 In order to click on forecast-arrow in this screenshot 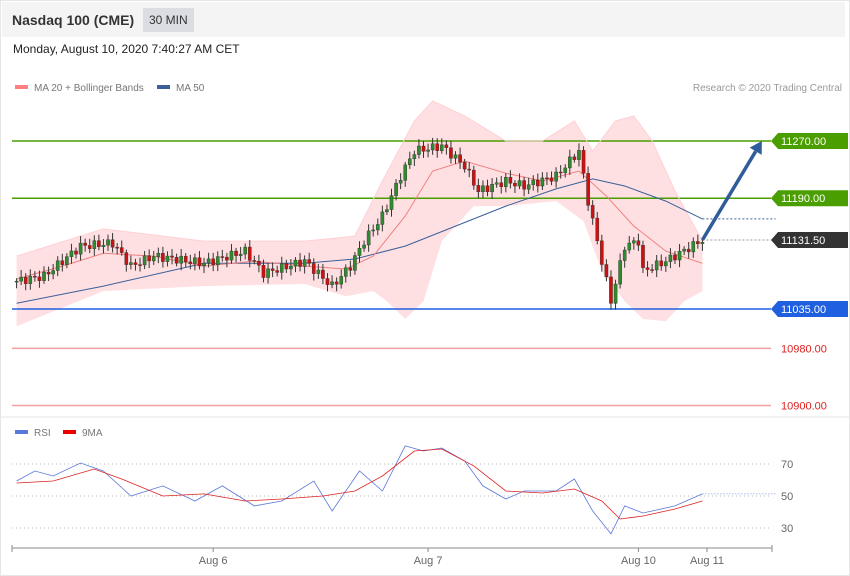, I will do `click(729, 195)`.